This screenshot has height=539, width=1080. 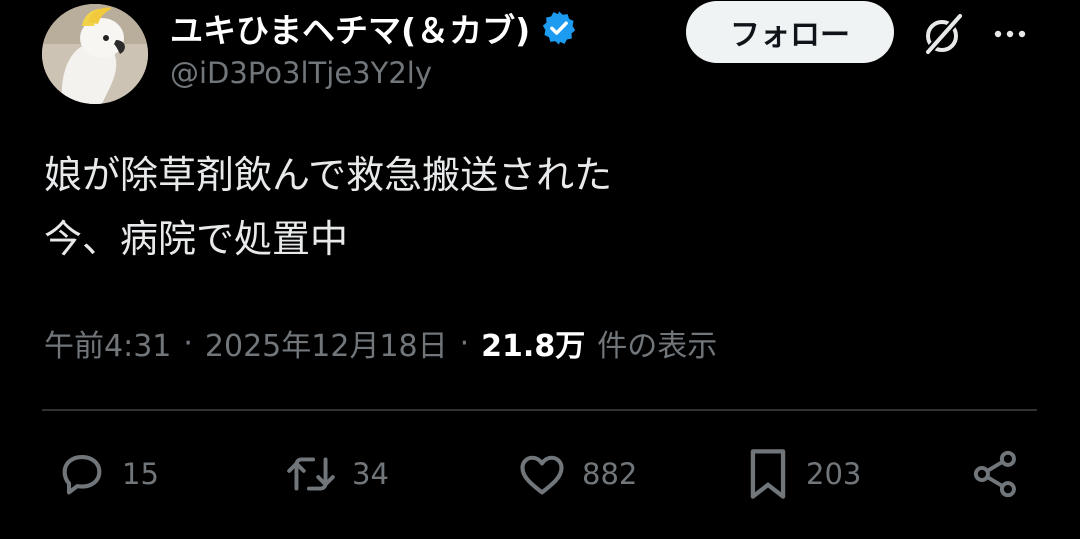 I want to click on retweet-icon, so click(x=311, y=474).